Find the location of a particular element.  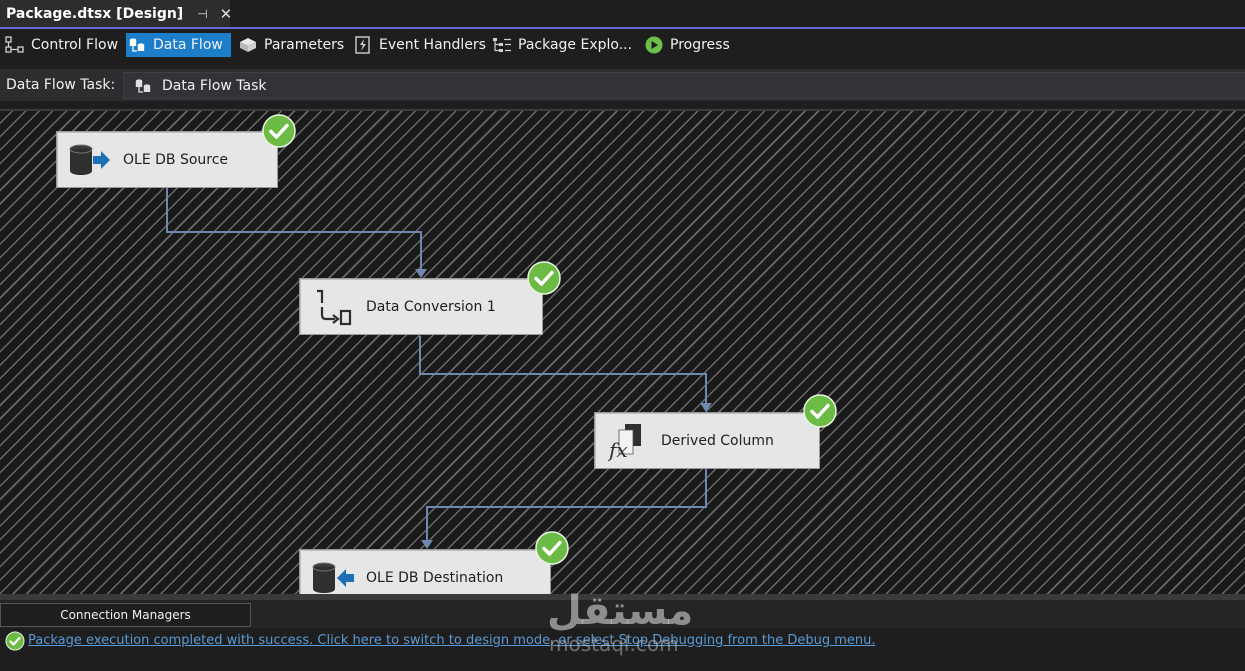

close-icon: ✕ is located at coordinates (226, 14).